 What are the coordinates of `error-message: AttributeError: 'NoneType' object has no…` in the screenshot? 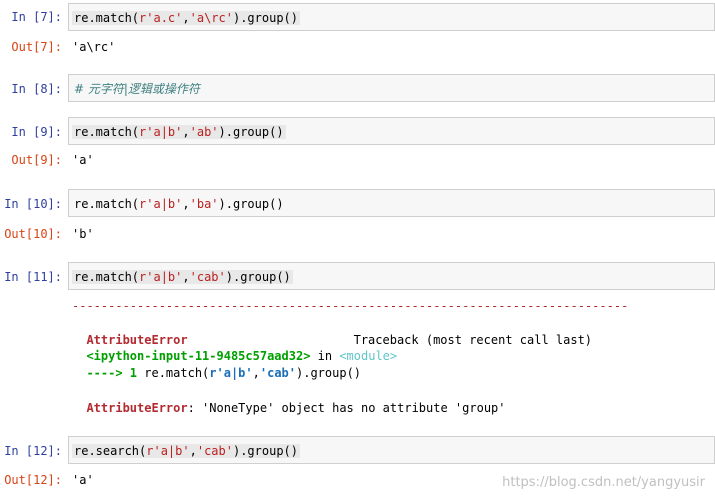 It's located at (296, 408).